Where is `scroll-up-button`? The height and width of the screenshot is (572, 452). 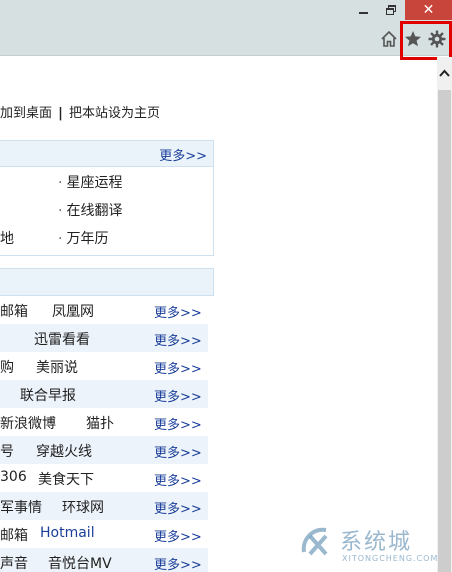 scroll-up-button is located at coordinates (444, 73).